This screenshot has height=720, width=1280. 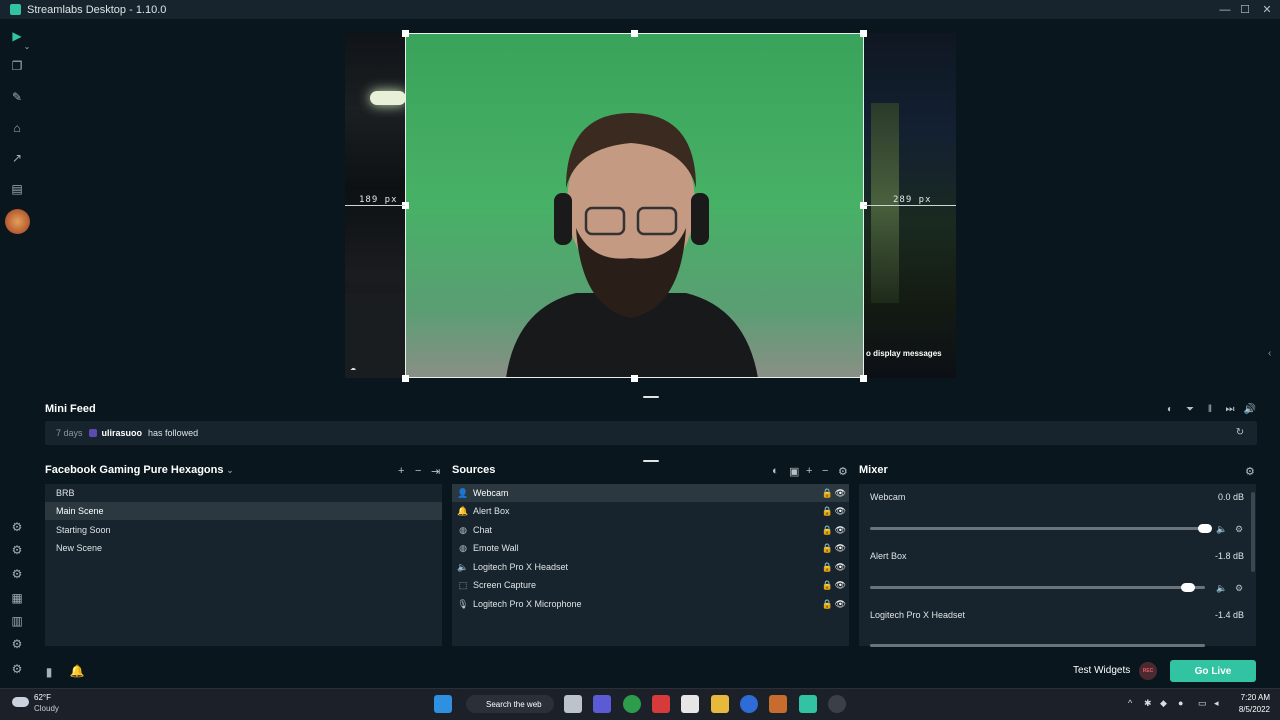 I want to click on teams-icon, so click(x=602, y=704).